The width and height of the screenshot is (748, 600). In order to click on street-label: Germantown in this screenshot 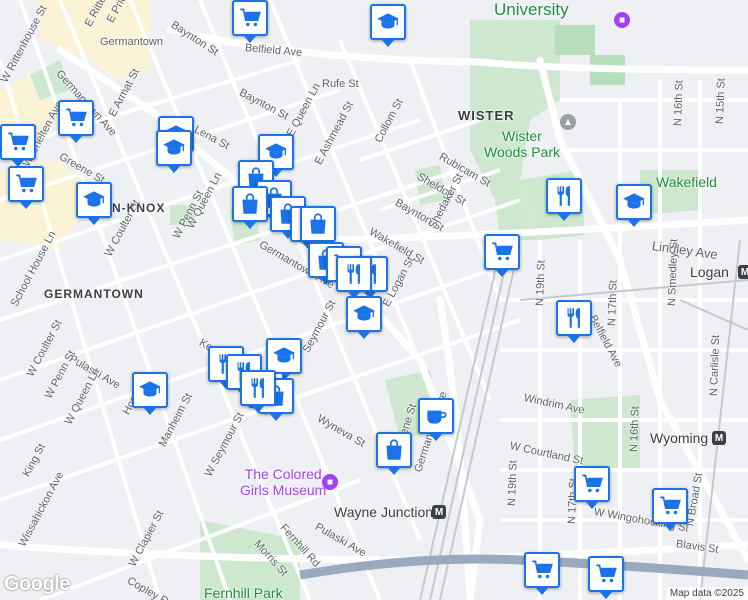, I will do `click(131, 42)`.